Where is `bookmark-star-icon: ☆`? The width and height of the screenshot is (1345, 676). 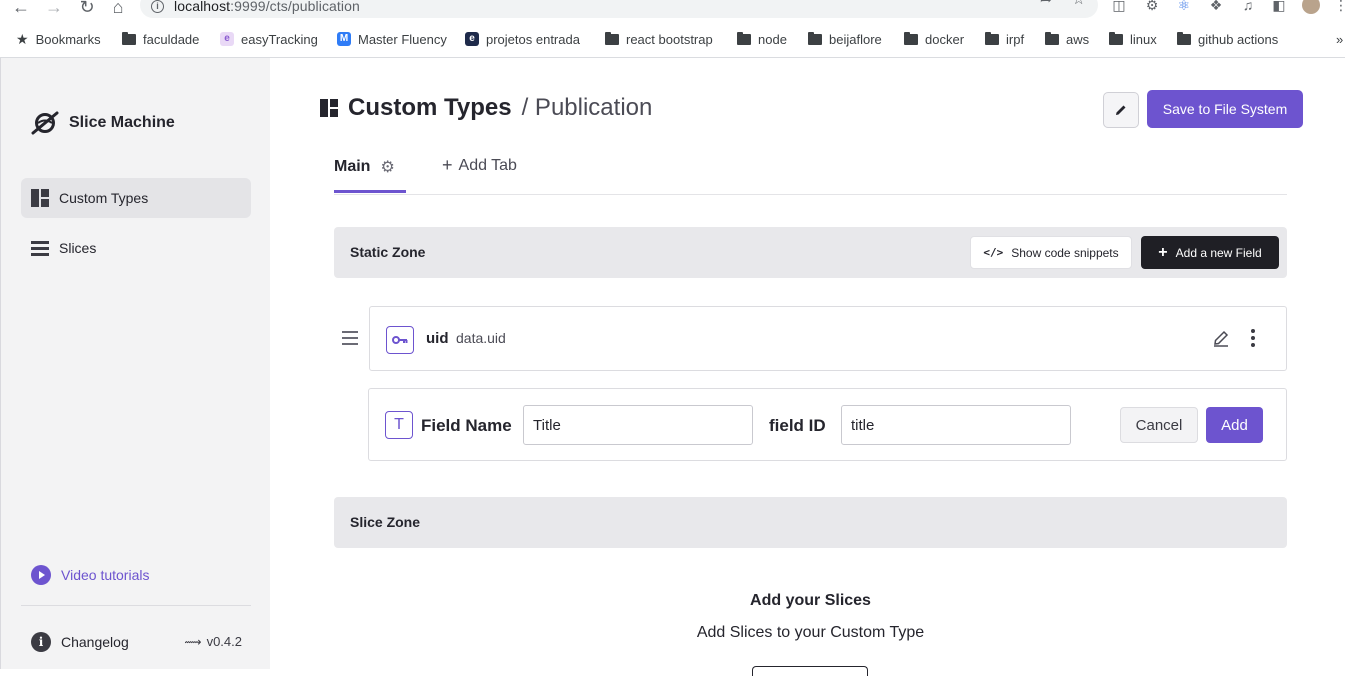 bookmark-star-icon: ☆ is located at coordinates (1078, 4).